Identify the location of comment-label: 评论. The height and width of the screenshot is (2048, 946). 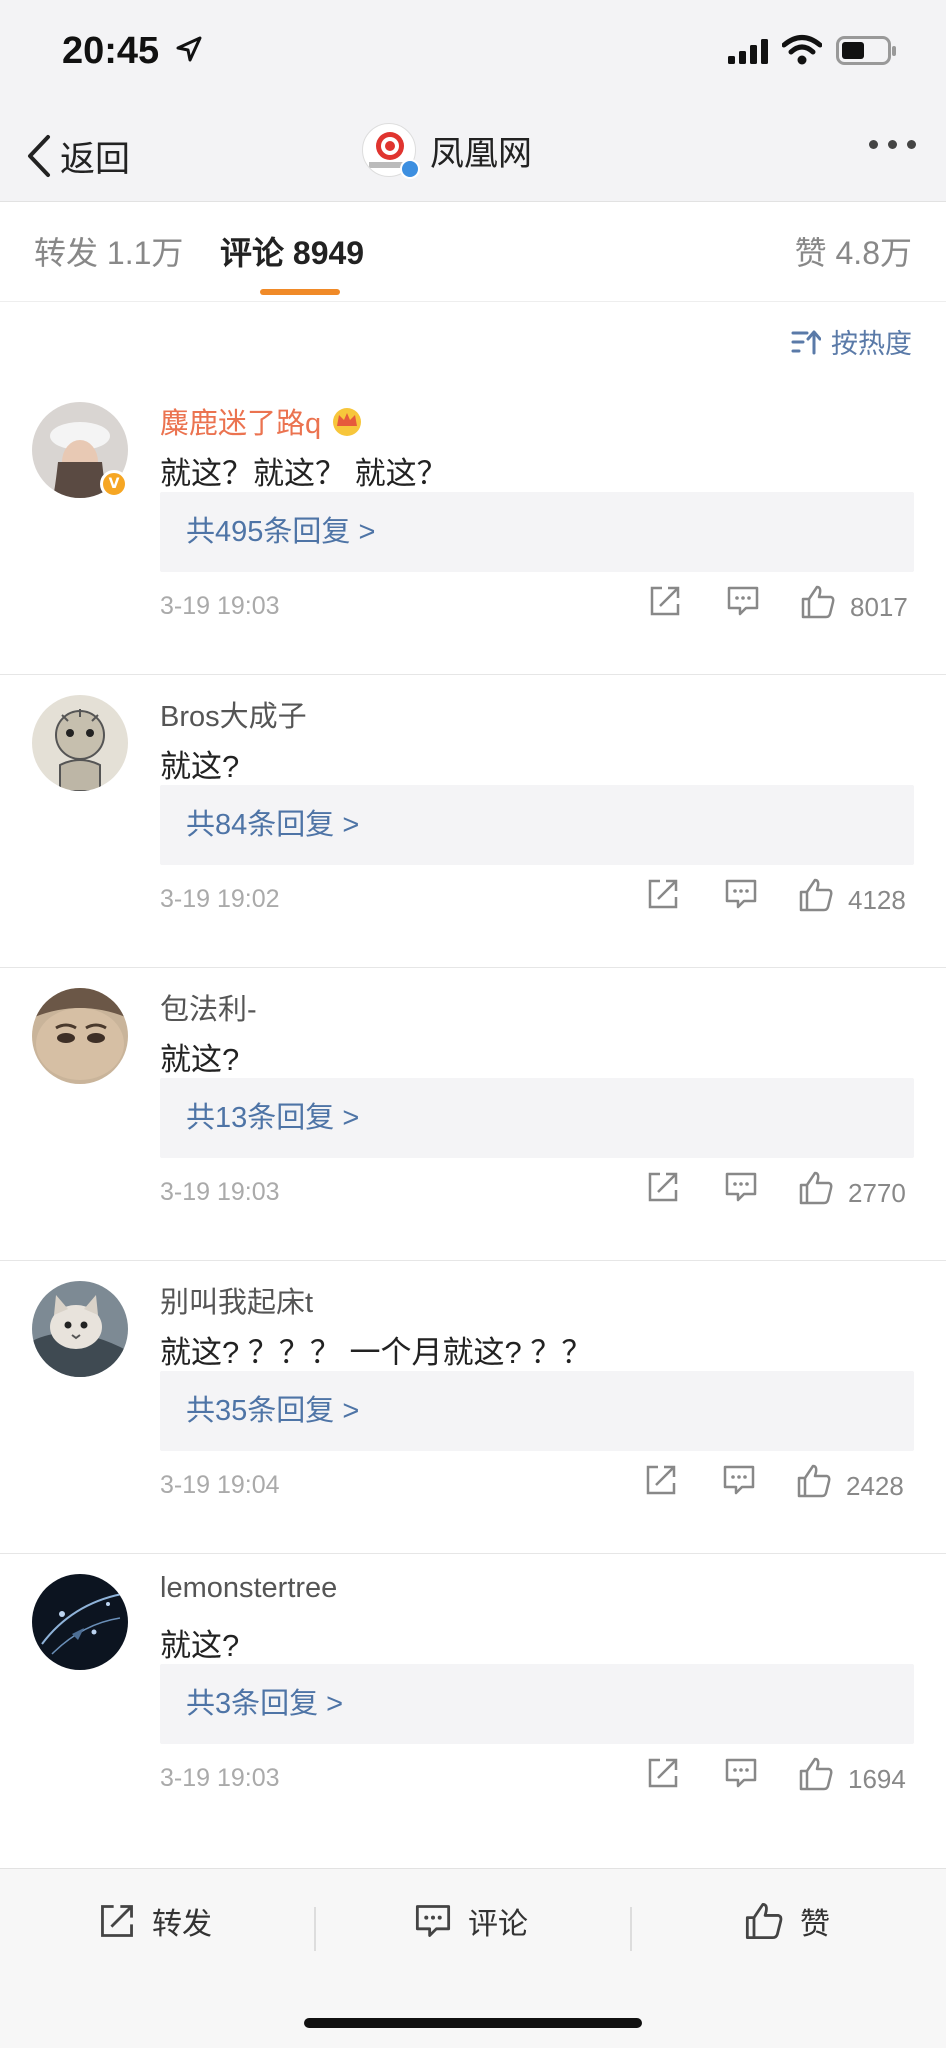
(498, 1924).